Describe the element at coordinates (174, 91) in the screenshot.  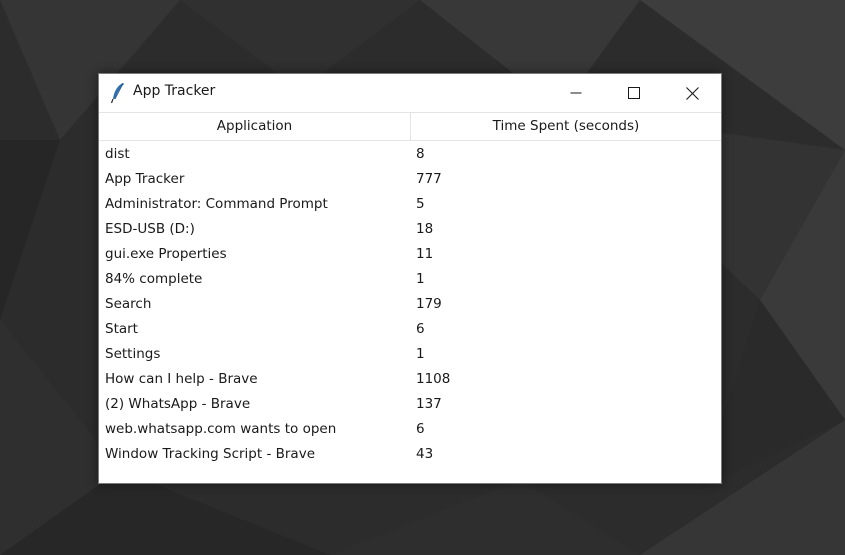
I see `window-title: App Tracker` at that location.